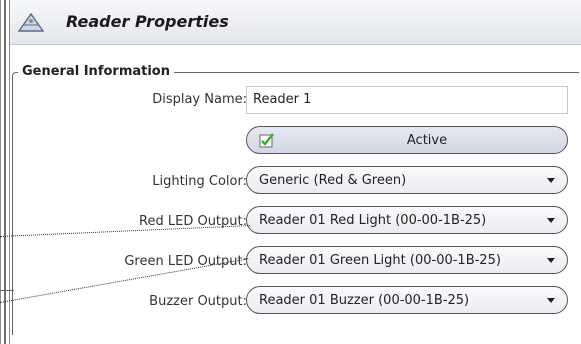 This screenshot has height=344, width=581. Describe the element at coordinates (7, 290) in the screenshot. I see `callout-stub-line` at that location.